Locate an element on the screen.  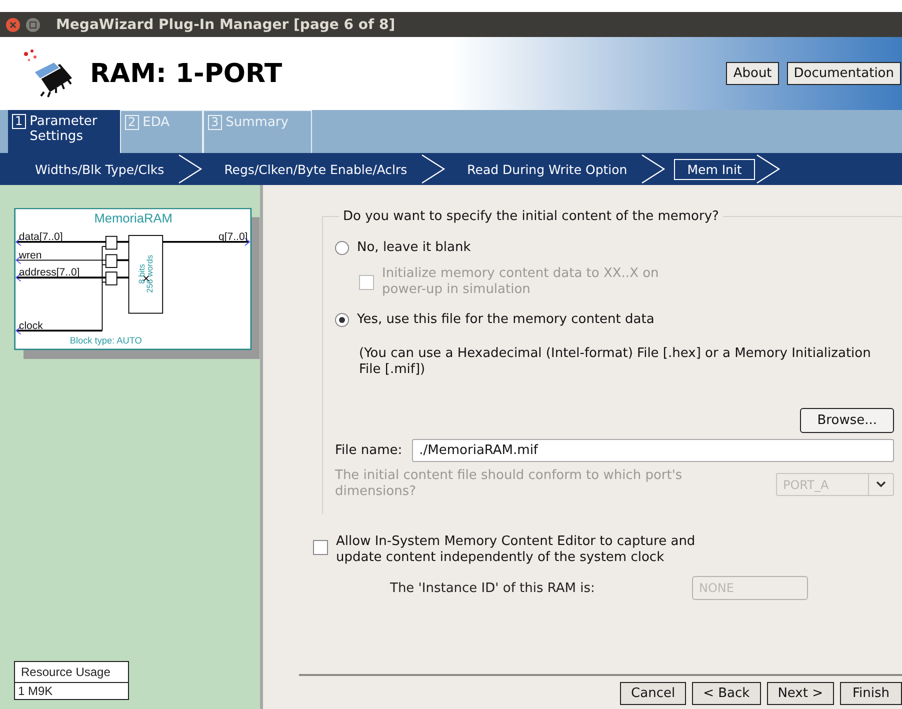
header-button: Documentation is located at coordinates (843, 73).